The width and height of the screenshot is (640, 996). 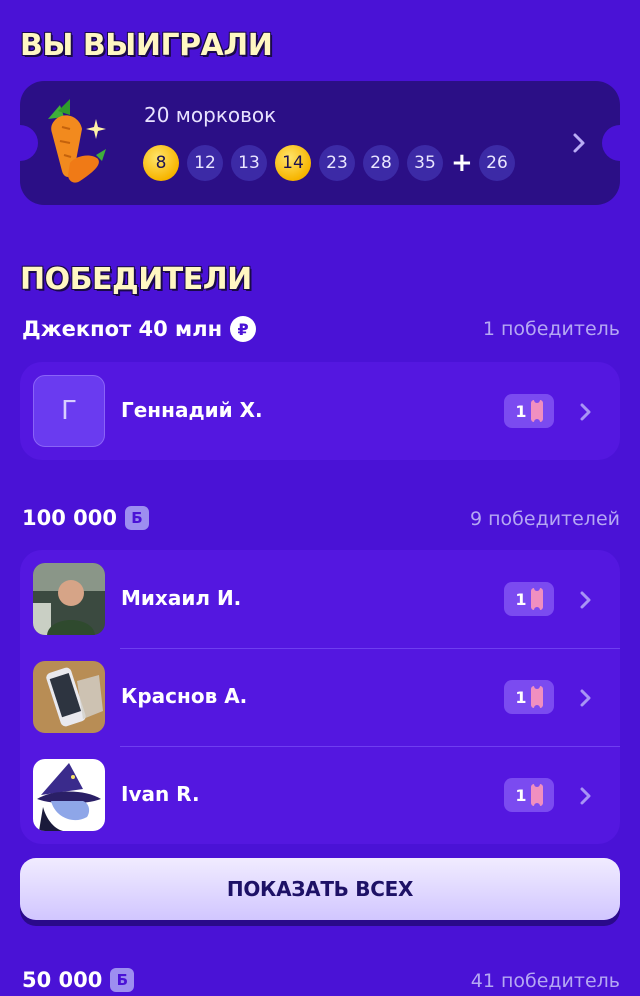 I want to click on winner-row: Краснов А. 1, so click(x=320, y=697).